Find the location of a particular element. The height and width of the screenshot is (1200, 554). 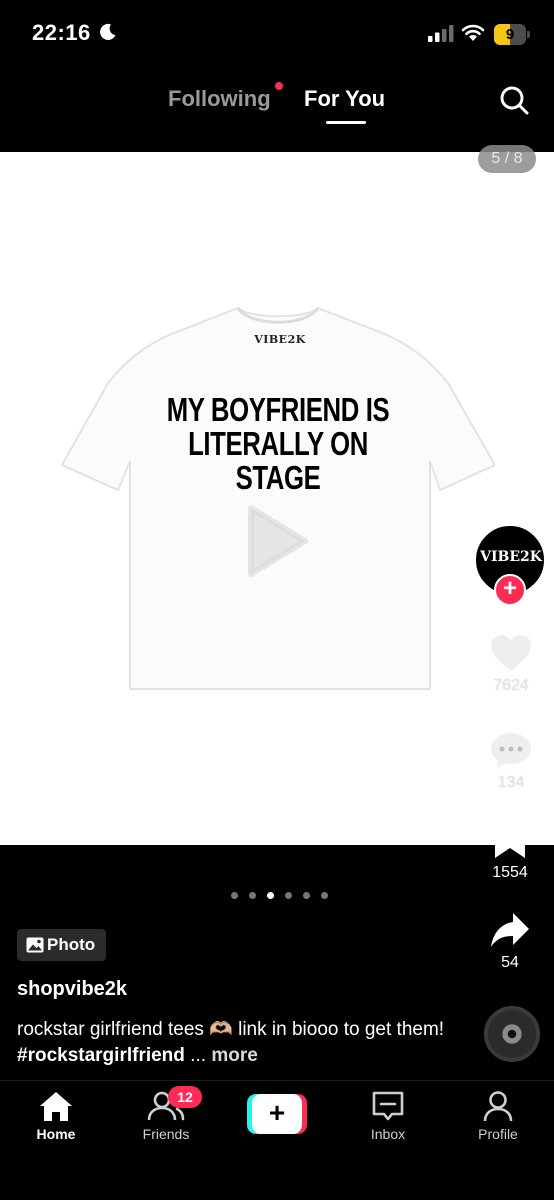

profile-icon is located at coordinates (498, 1106).